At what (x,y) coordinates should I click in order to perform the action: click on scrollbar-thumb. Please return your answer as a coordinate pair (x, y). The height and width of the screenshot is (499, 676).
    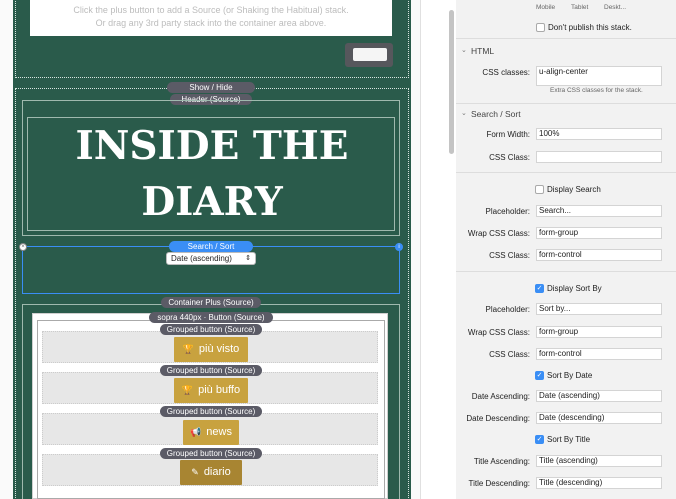
    Looking at the image, I should click on (451, 82).